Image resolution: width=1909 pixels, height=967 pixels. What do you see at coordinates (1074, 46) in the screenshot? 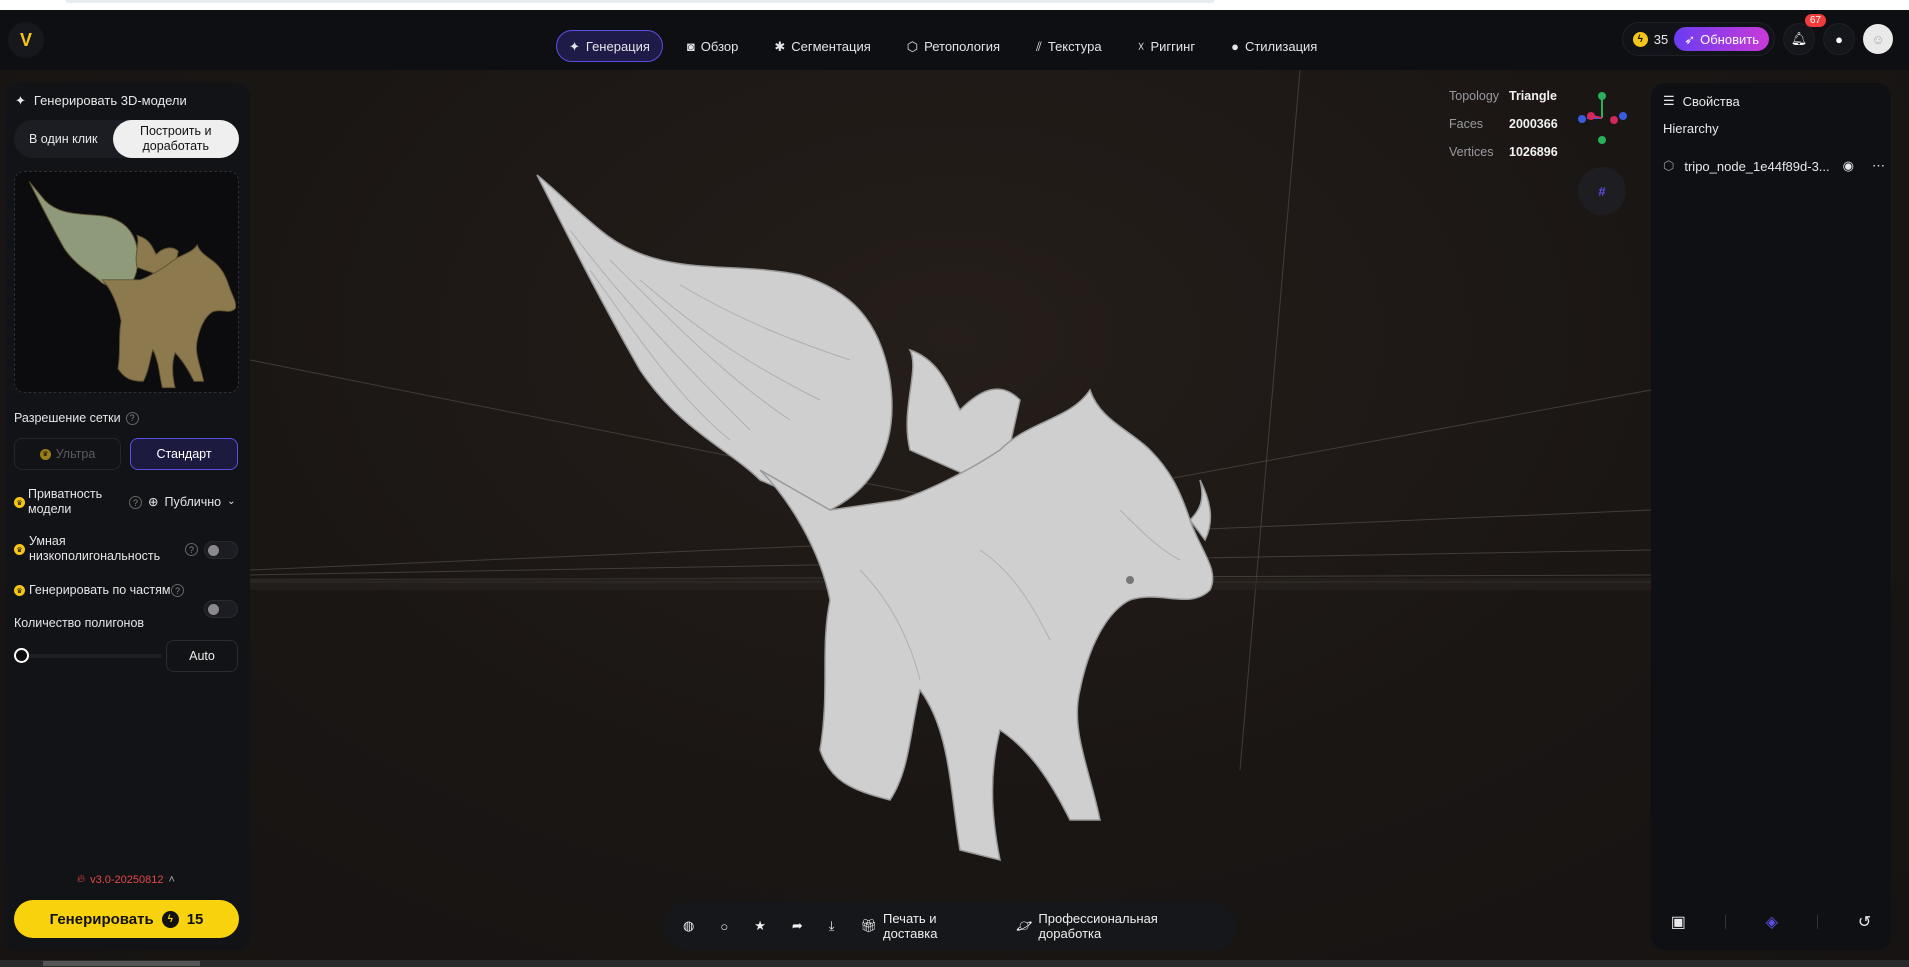
I see `tab-label: Текстура` at bounding box center [1074, 46].